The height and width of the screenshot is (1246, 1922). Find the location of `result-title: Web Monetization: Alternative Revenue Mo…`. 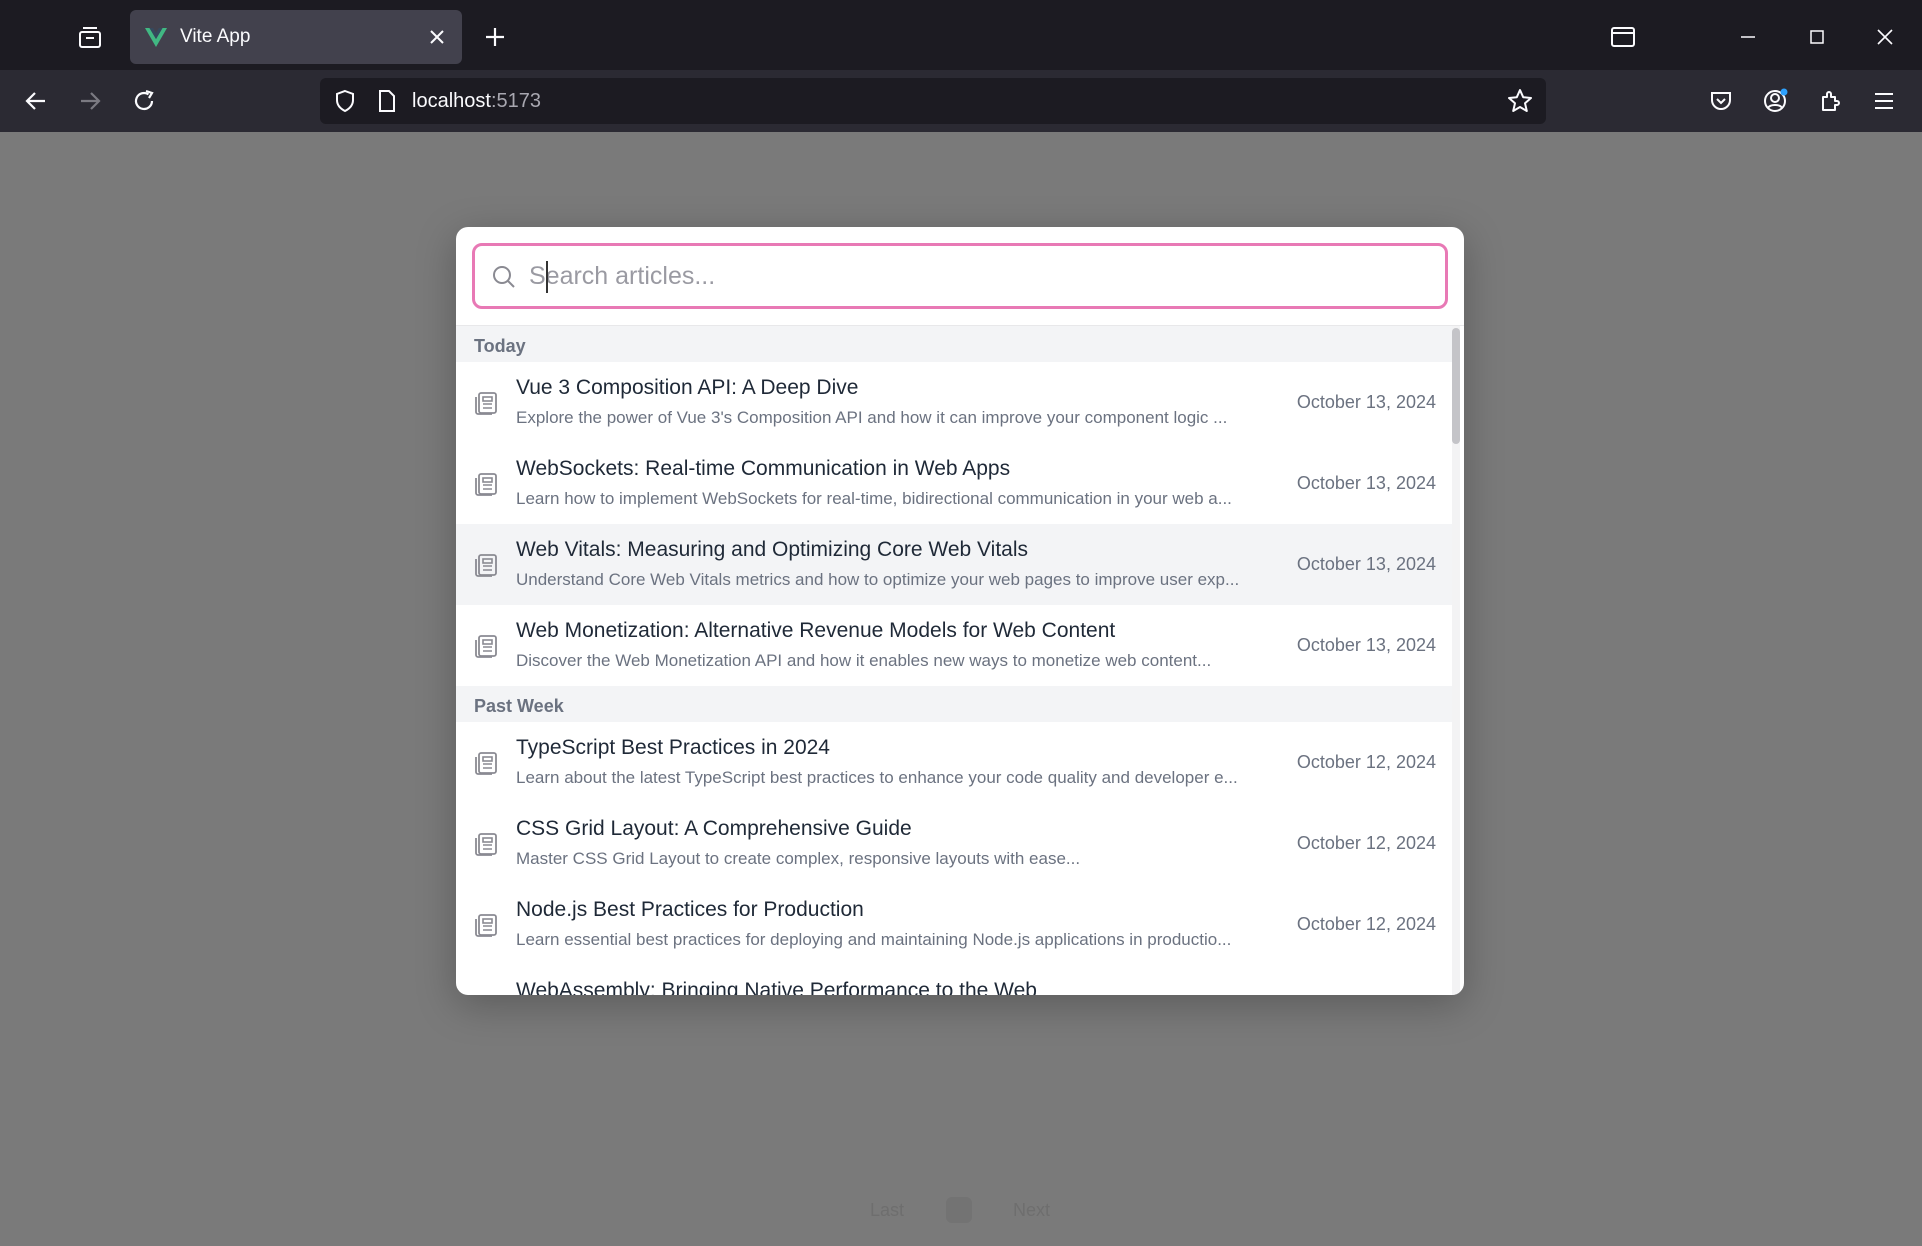

result-title: Web Monetization: Alternative Revenue Mo… is located at coordinates (816, 630).